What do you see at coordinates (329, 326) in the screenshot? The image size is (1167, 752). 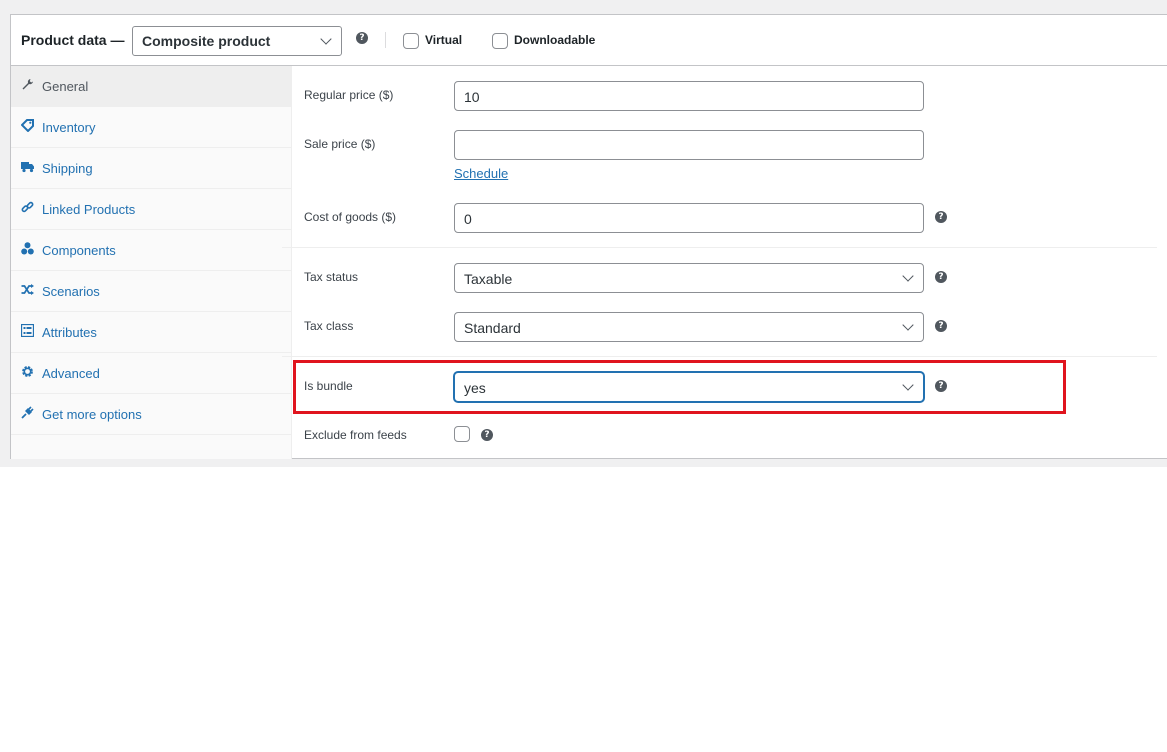 I see `tax-class-label: Tax class` at bounding box center [329, 326].